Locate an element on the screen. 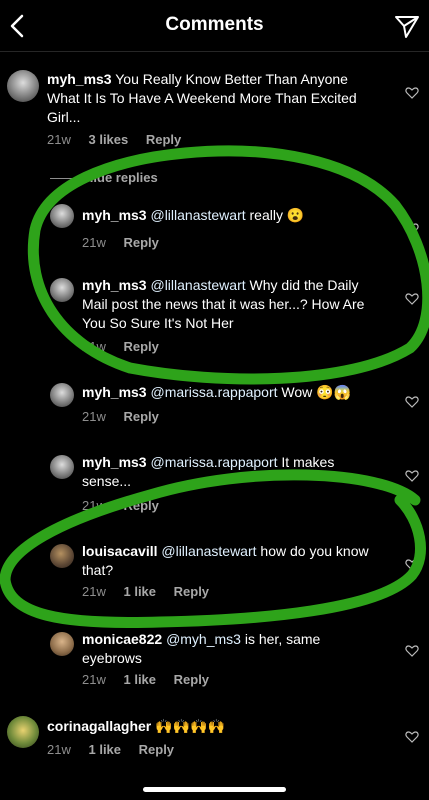 The width and height of the screenshot is (429, 800). hide-replies-button: Hide replies is located at coordinates (104, 177).